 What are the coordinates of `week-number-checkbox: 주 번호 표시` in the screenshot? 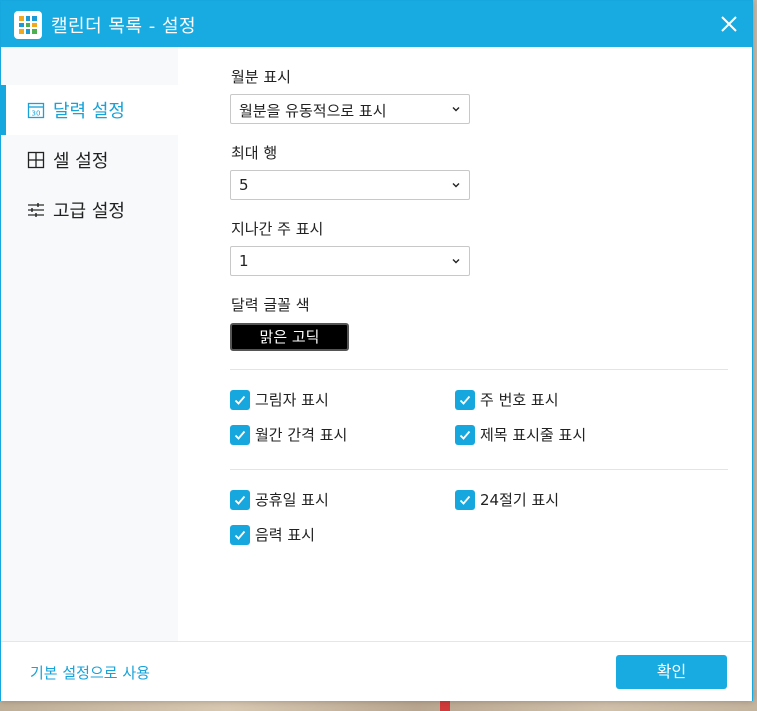 It's located at (507, 399).